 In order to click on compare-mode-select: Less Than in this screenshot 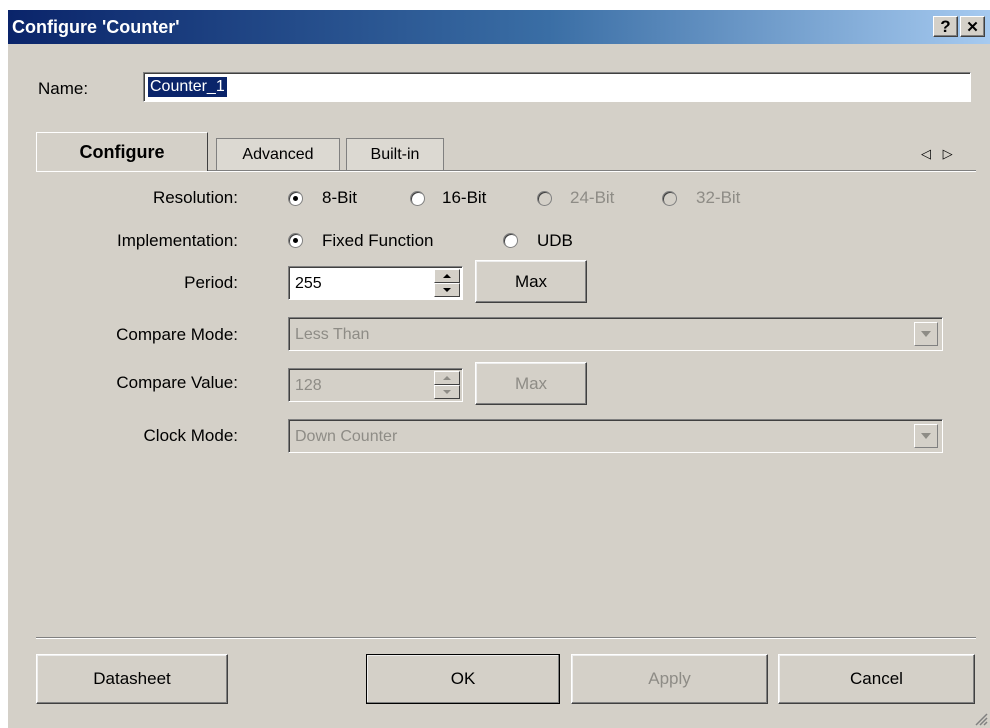, I will do `click(615, 334)`.